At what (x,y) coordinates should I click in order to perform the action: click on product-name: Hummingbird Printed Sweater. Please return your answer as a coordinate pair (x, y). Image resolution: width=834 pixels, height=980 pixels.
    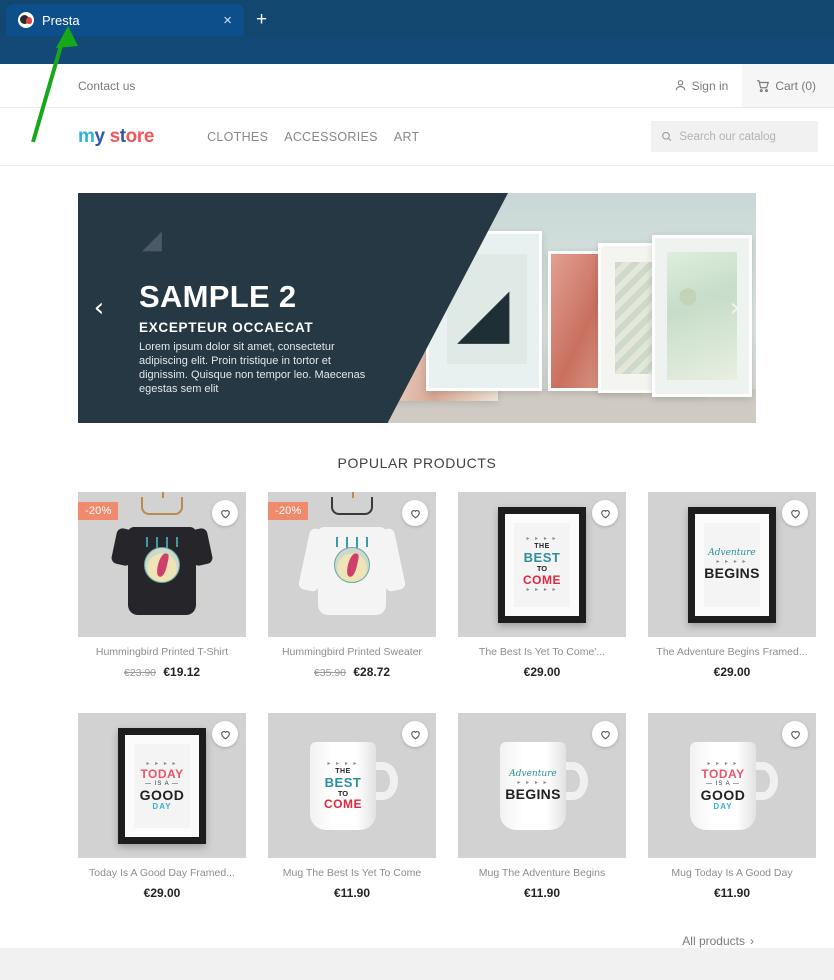
    Looking at the image, I should click on (352, 652).